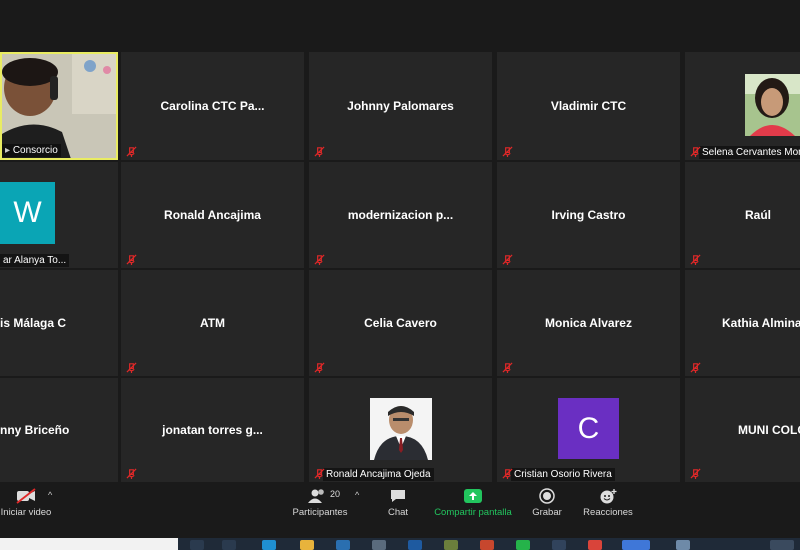  I want to click on participant-tile: Selena Cervantes Mon, so click(742, 106).